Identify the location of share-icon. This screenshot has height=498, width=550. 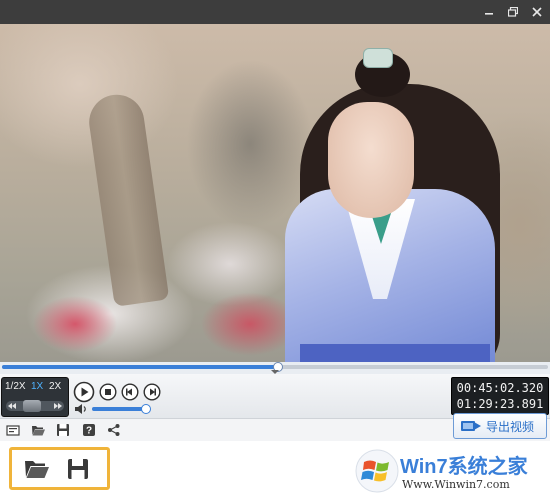
(114, 430).